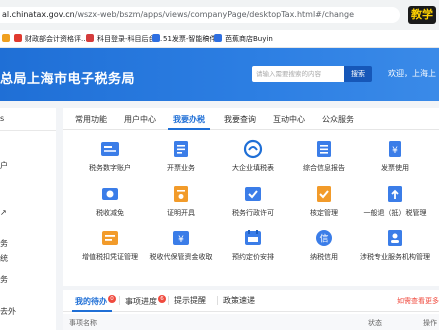 The image size is (439, 330). What do you see at coordinates (28, 130) in the screenshot?
I see `divider` at bounding box center [28, 130].